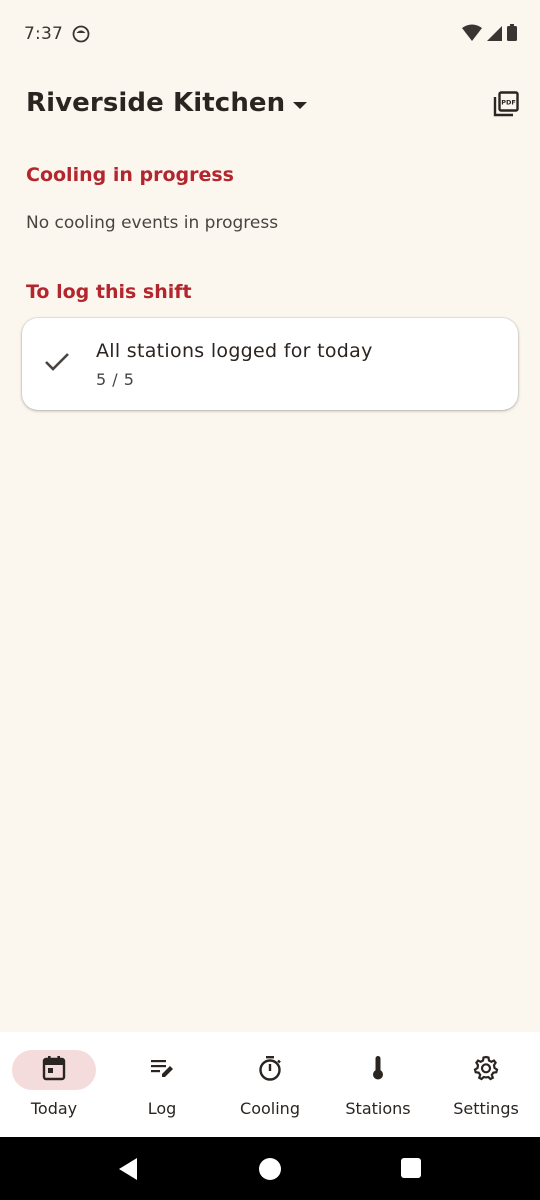  What do you see at coordinates (43, 34) in the screenshot?
I see `status-time: 7:37` at bounding box center [43, 34].